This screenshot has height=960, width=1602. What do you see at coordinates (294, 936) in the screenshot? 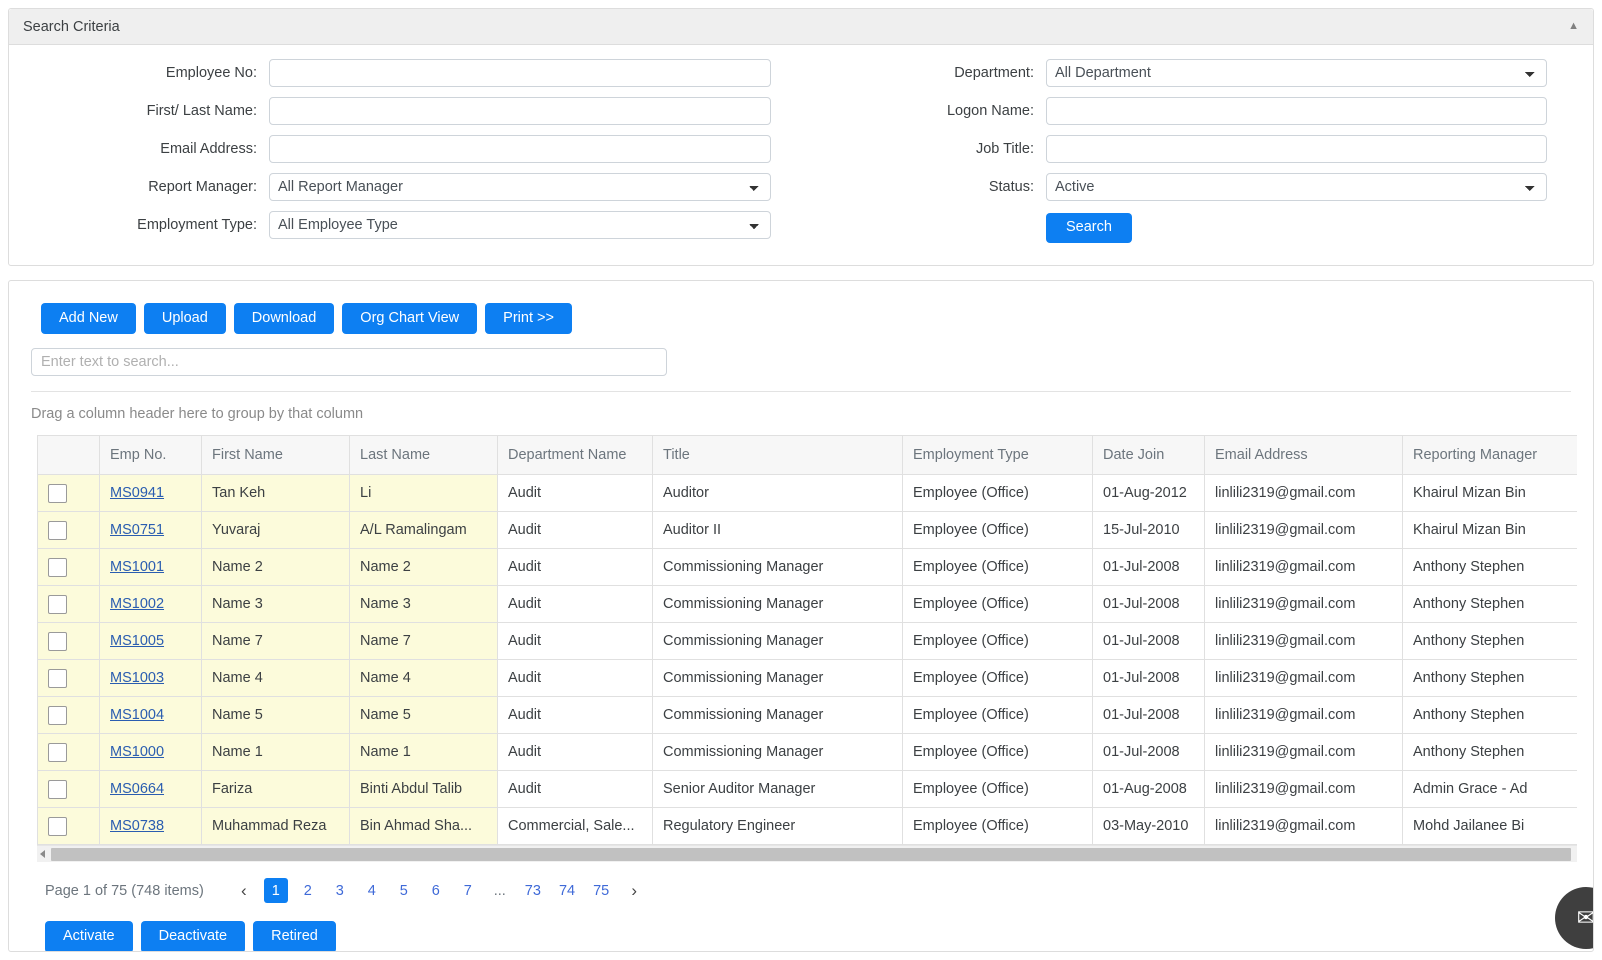
I see `retired-button: Retired` at bounding box center [294, 936].